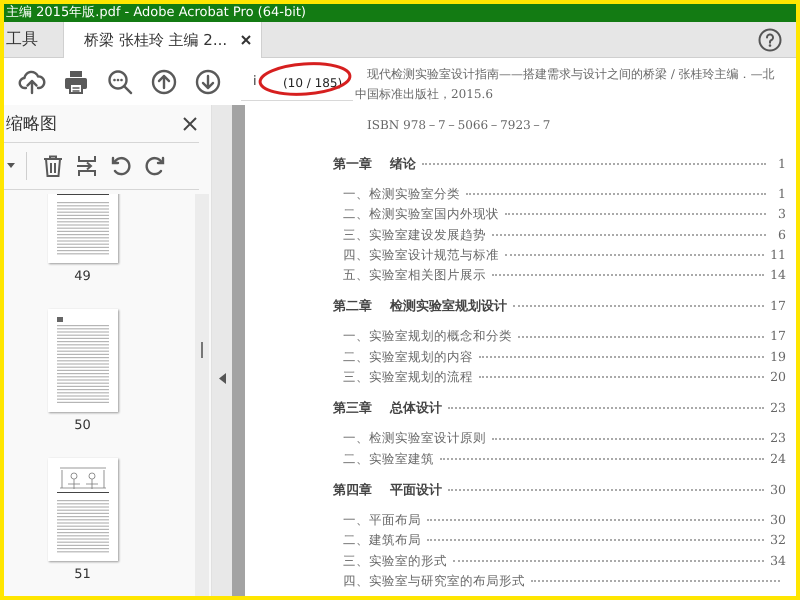 This screenshot has width=800, height=600. What do you see at coordinates (434, 581) in the screenshot?
I see `section-title: 四、实验室与研究室的布局形式` at bounding box center [434, 581].